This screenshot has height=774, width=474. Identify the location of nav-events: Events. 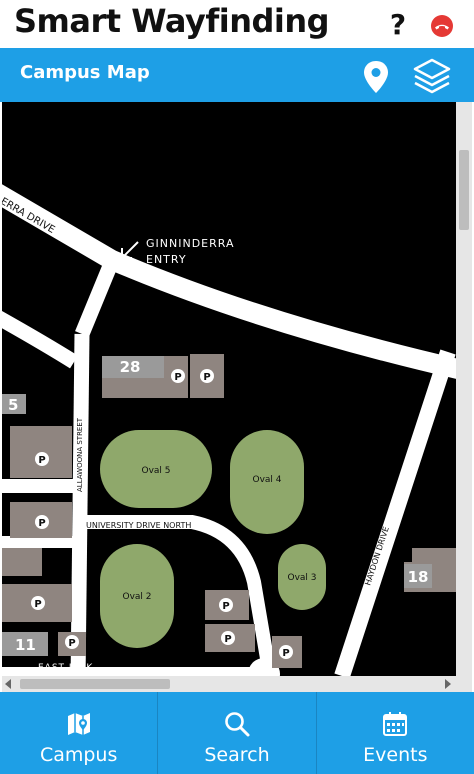
(395, 733).